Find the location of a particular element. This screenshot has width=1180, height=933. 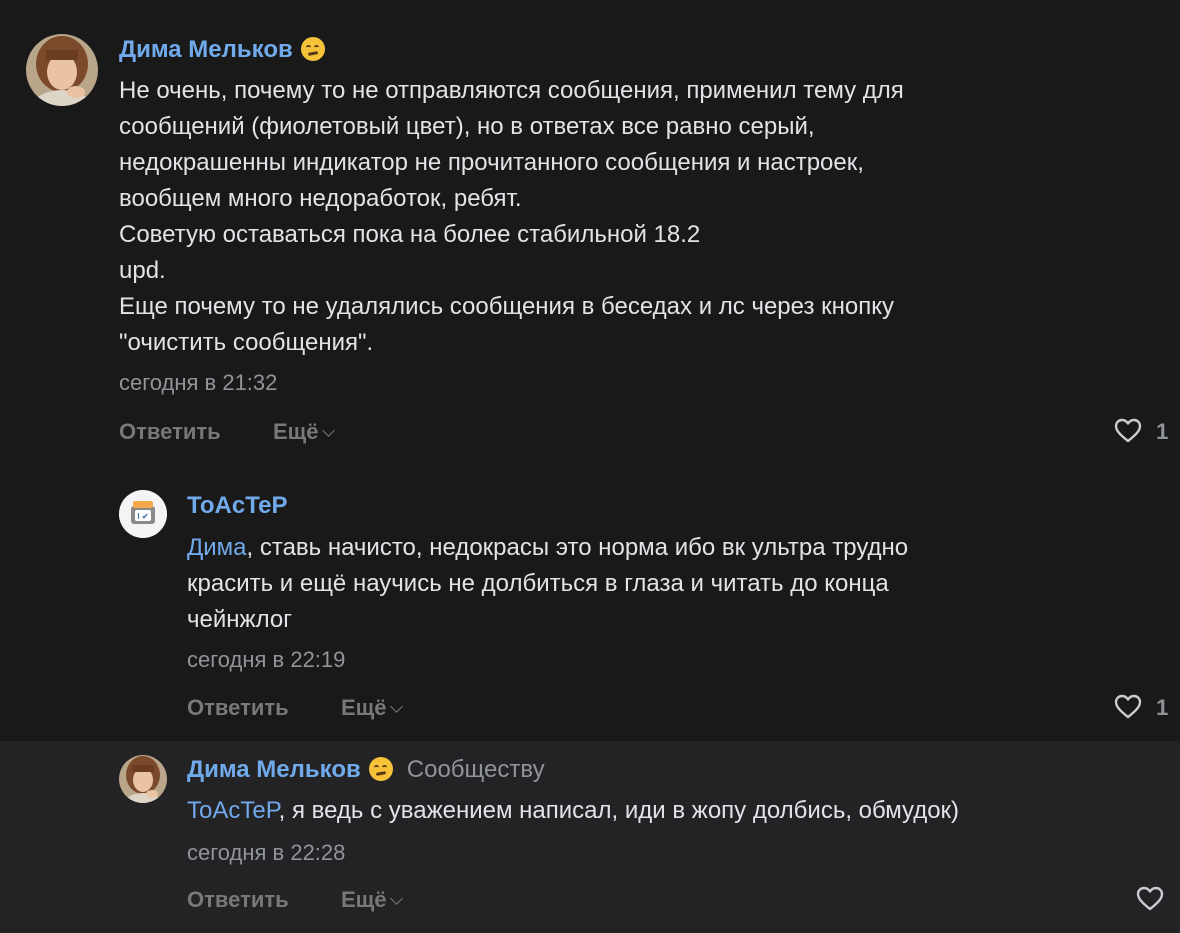

author-name: Дима Мельков Сообществу is located at coordinates (366, 770).